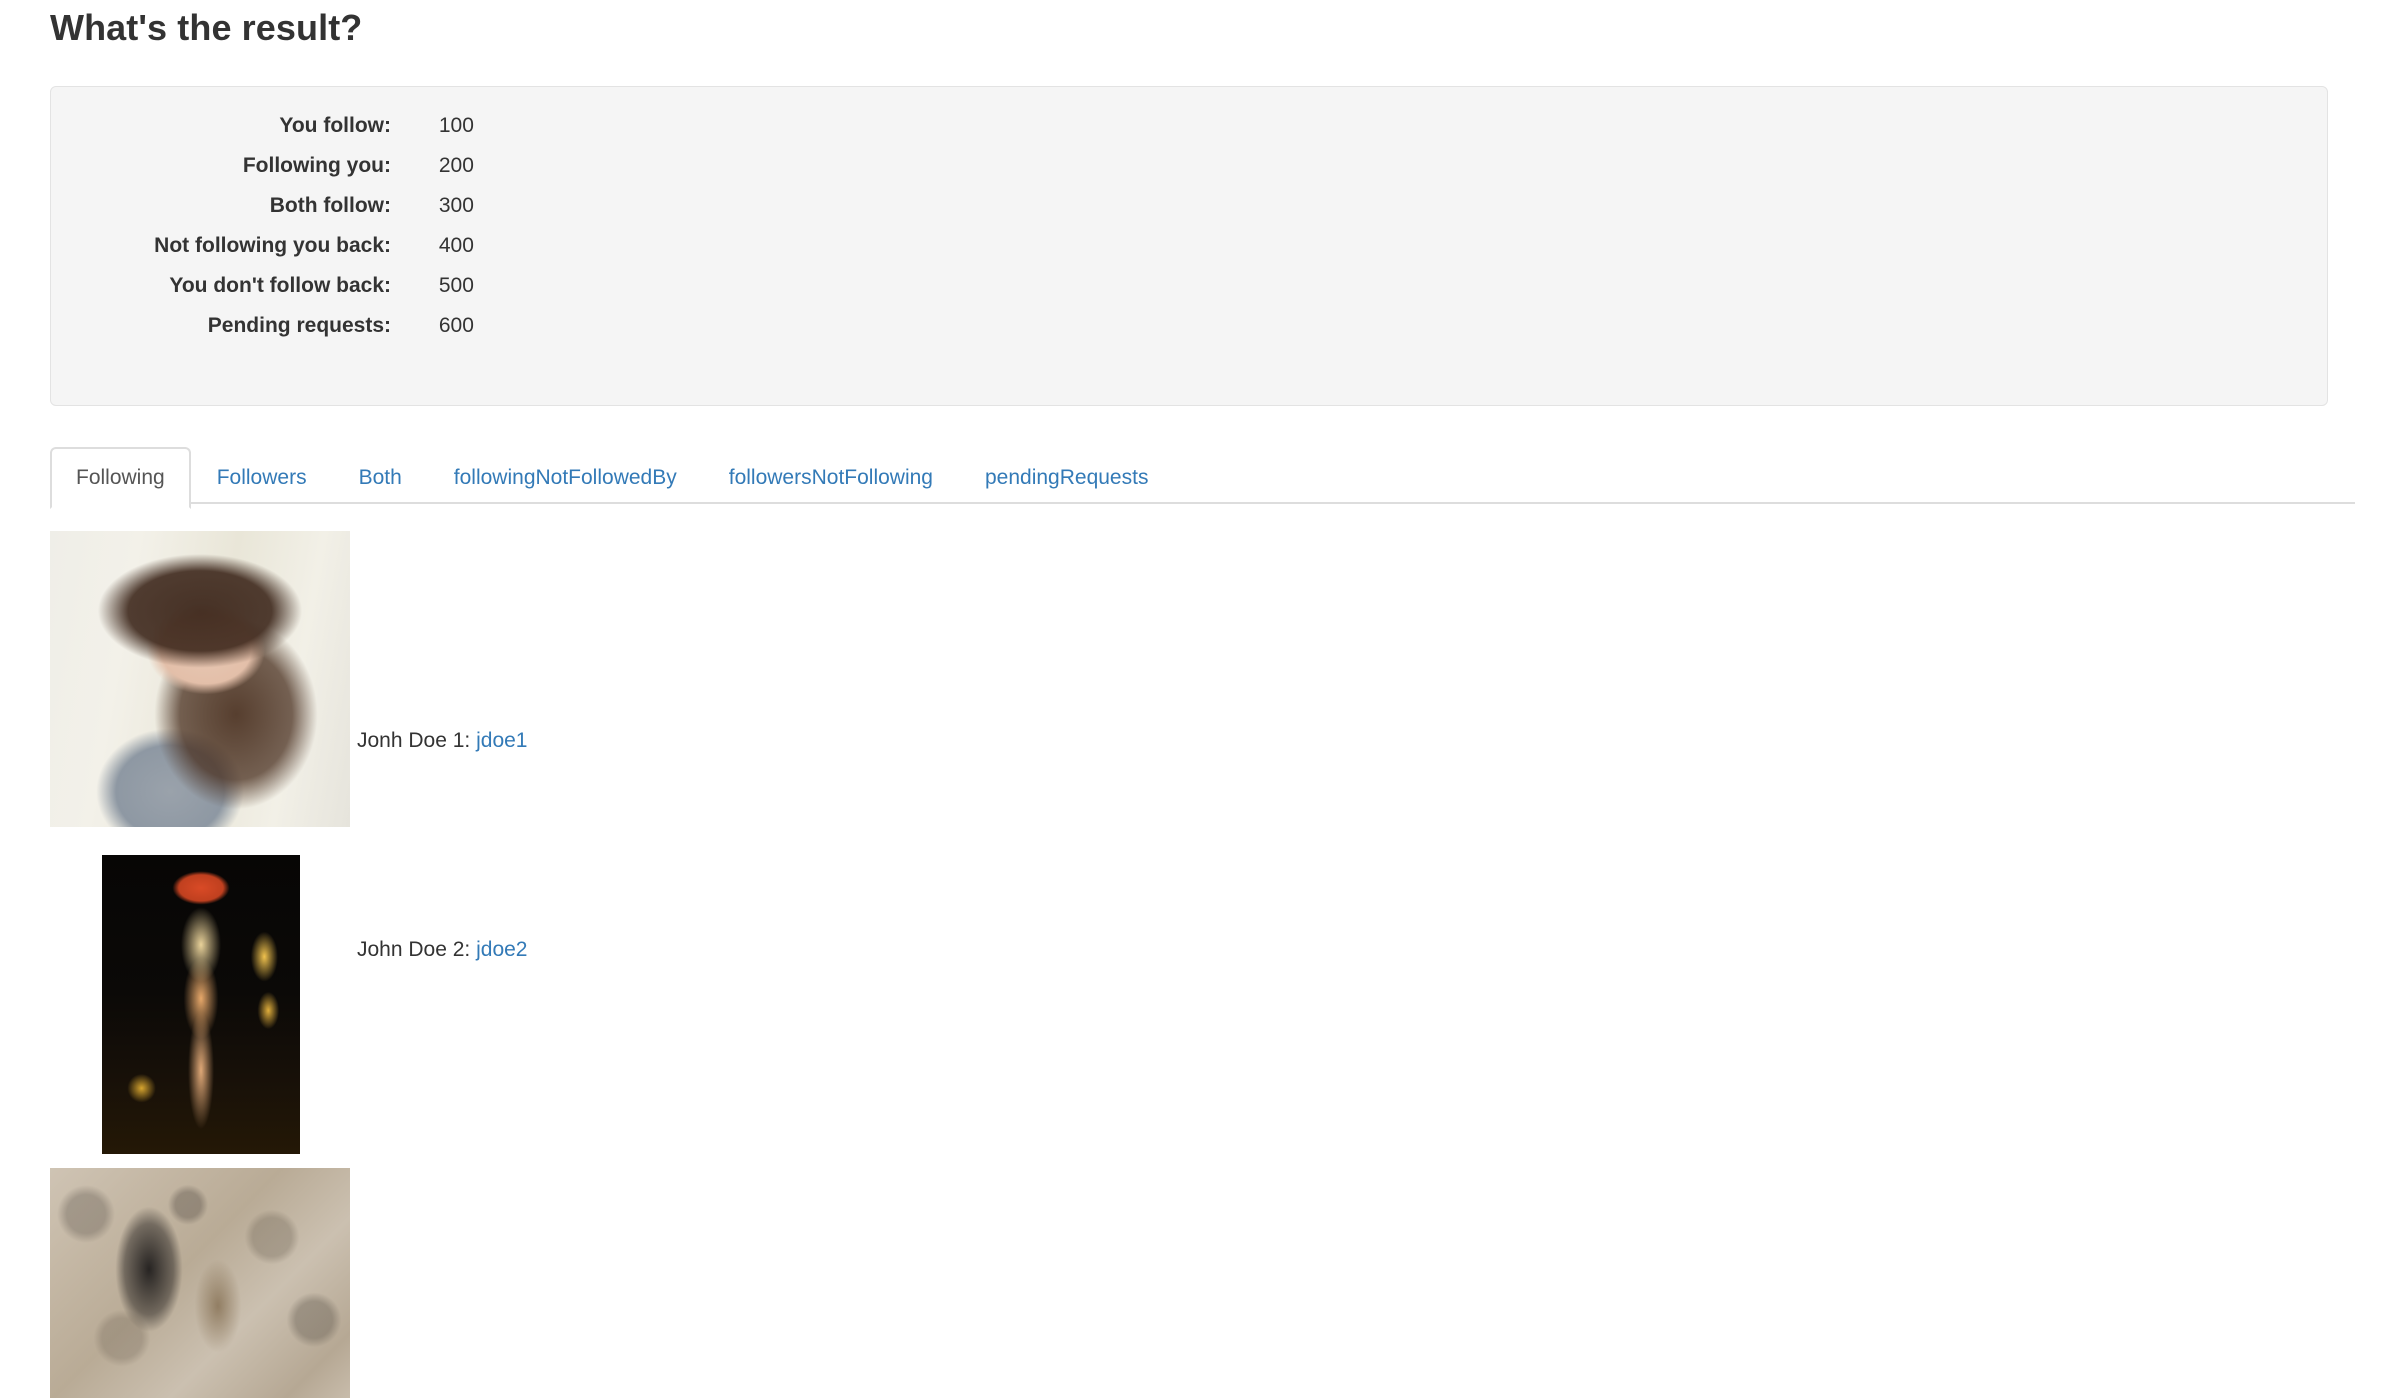 The width and height of the screenshot is (2398, 1398). Describe the element at coordinates (316, 165) in the screenshot. I see `stats-label: Following you:` at that location.